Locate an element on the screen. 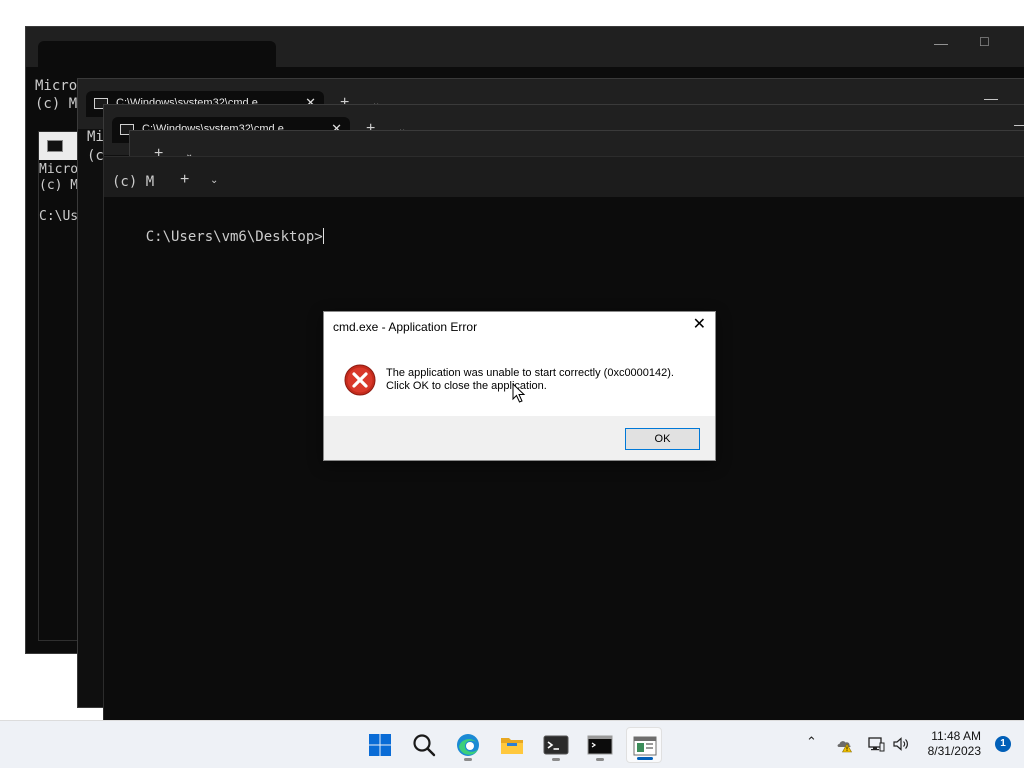  notification-badge: 1 is located at coordinates (1003, 744).